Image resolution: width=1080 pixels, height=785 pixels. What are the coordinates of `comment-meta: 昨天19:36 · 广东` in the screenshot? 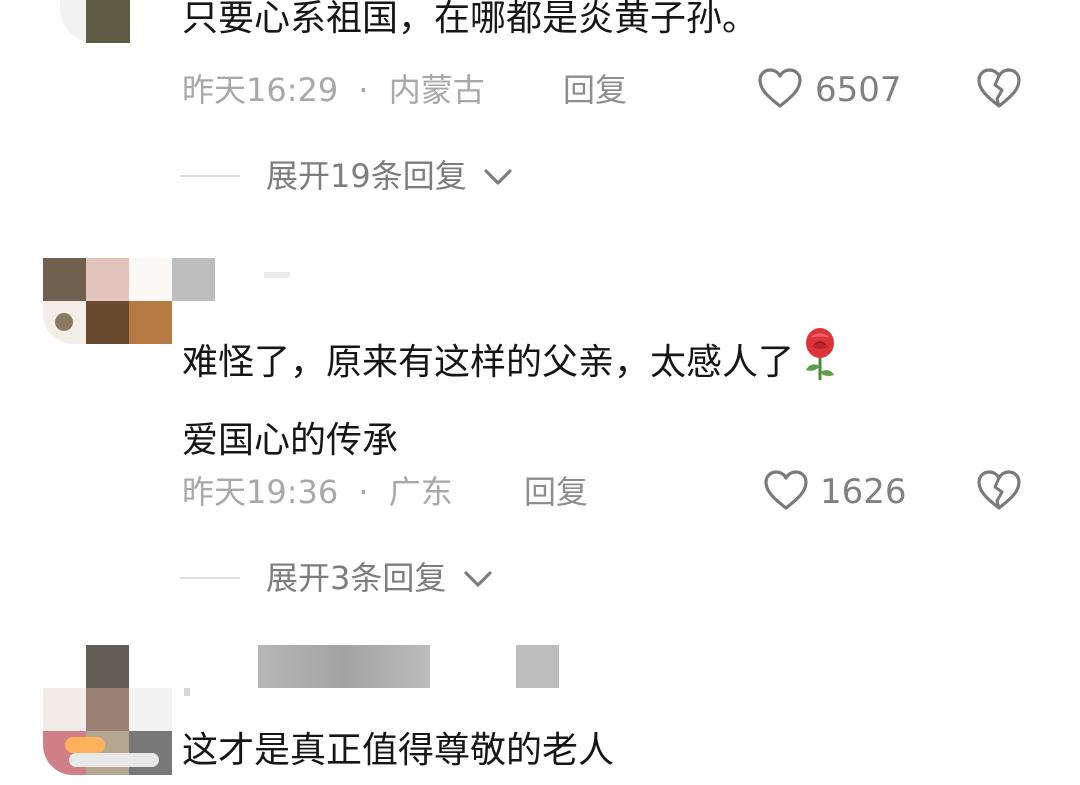 It's located at (317, 492).